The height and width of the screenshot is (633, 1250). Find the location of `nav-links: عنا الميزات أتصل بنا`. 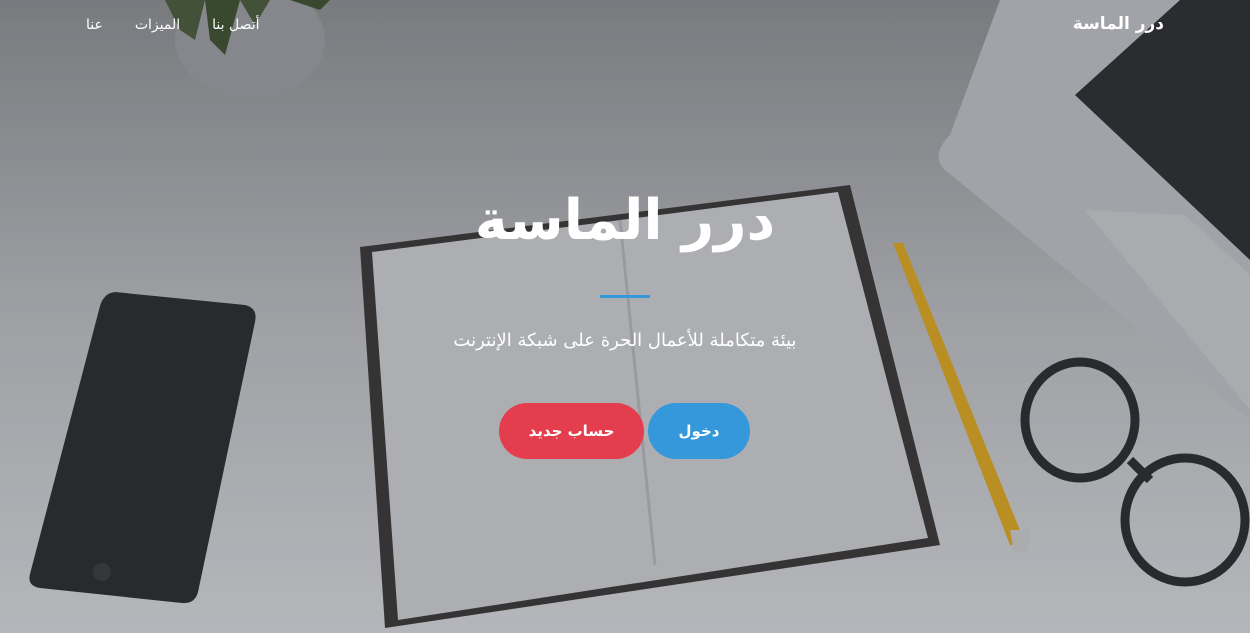

nav-links: عنا الميزات أتصل بنا is located at coordinates (173, 25).